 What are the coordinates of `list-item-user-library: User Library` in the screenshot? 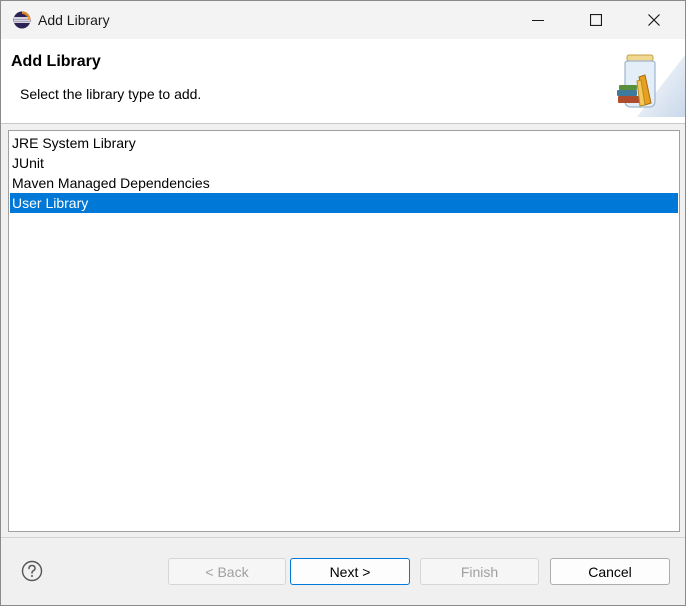 It's located at (344, 203).